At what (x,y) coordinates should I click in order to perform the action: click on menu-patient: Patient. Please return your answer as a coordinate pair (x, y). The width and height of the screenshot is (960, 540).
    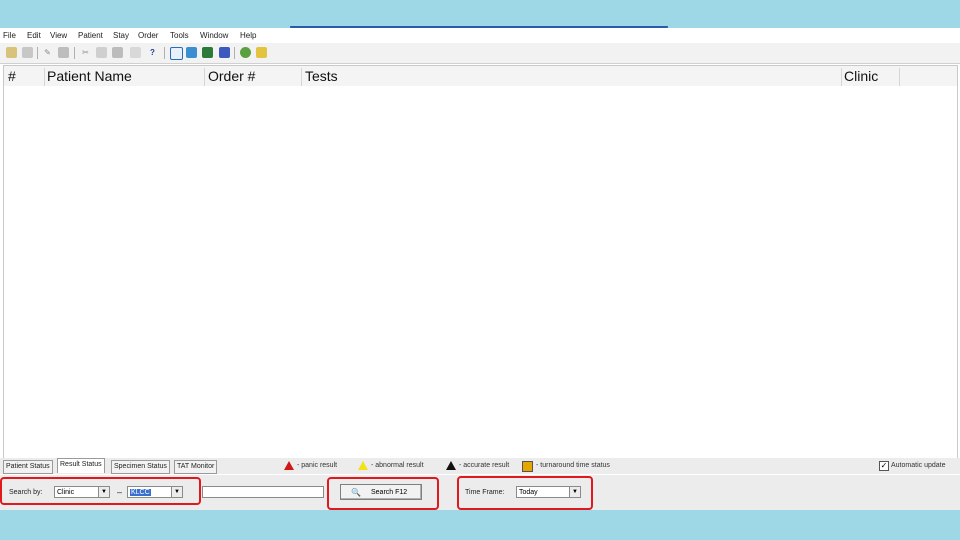
    Looking at the image, I should click on (90, 35).